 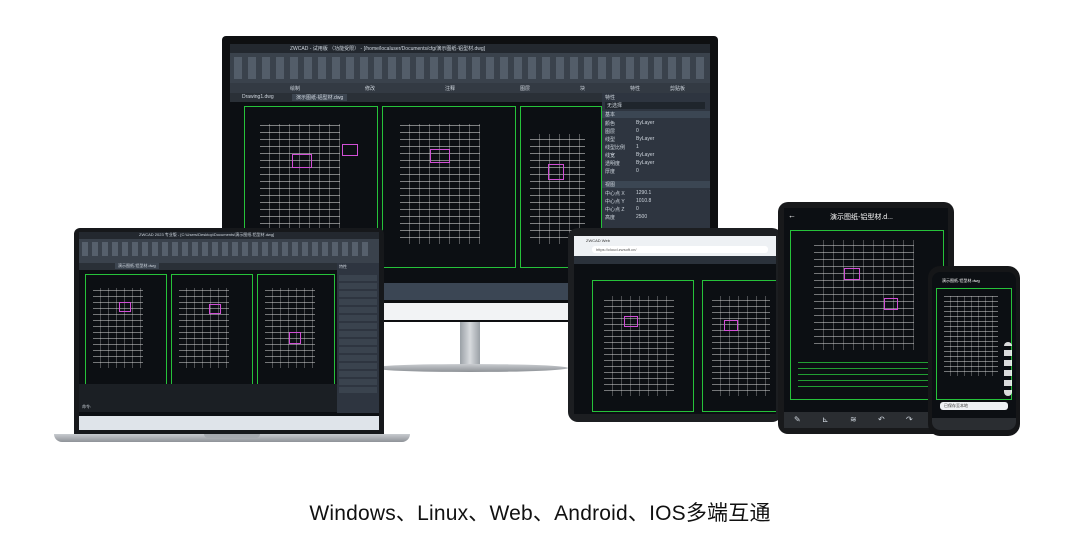 I want to click on ribbon-group-clipboard: 剪贴板, so click(x=678, y=89).